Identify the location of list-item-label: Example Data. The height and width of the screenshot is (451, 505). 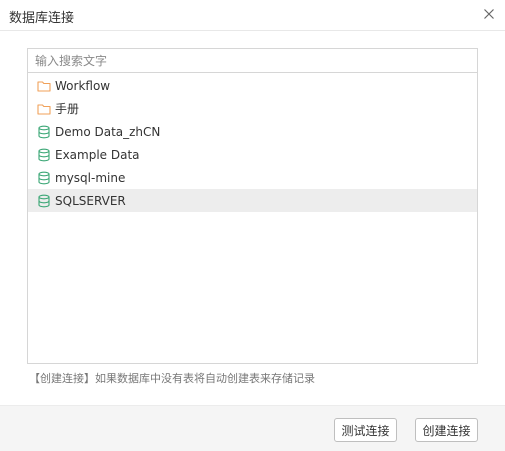
(97, 154).